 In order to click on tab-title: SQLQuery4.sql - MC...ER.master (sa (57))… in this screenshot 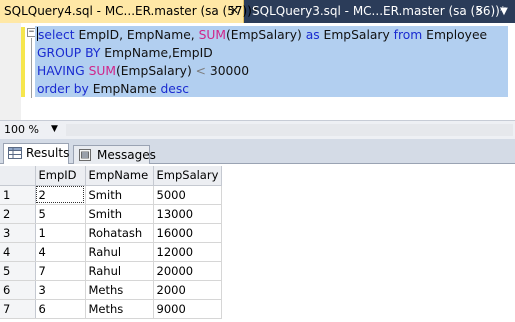, I will do `click(131, 11)`.